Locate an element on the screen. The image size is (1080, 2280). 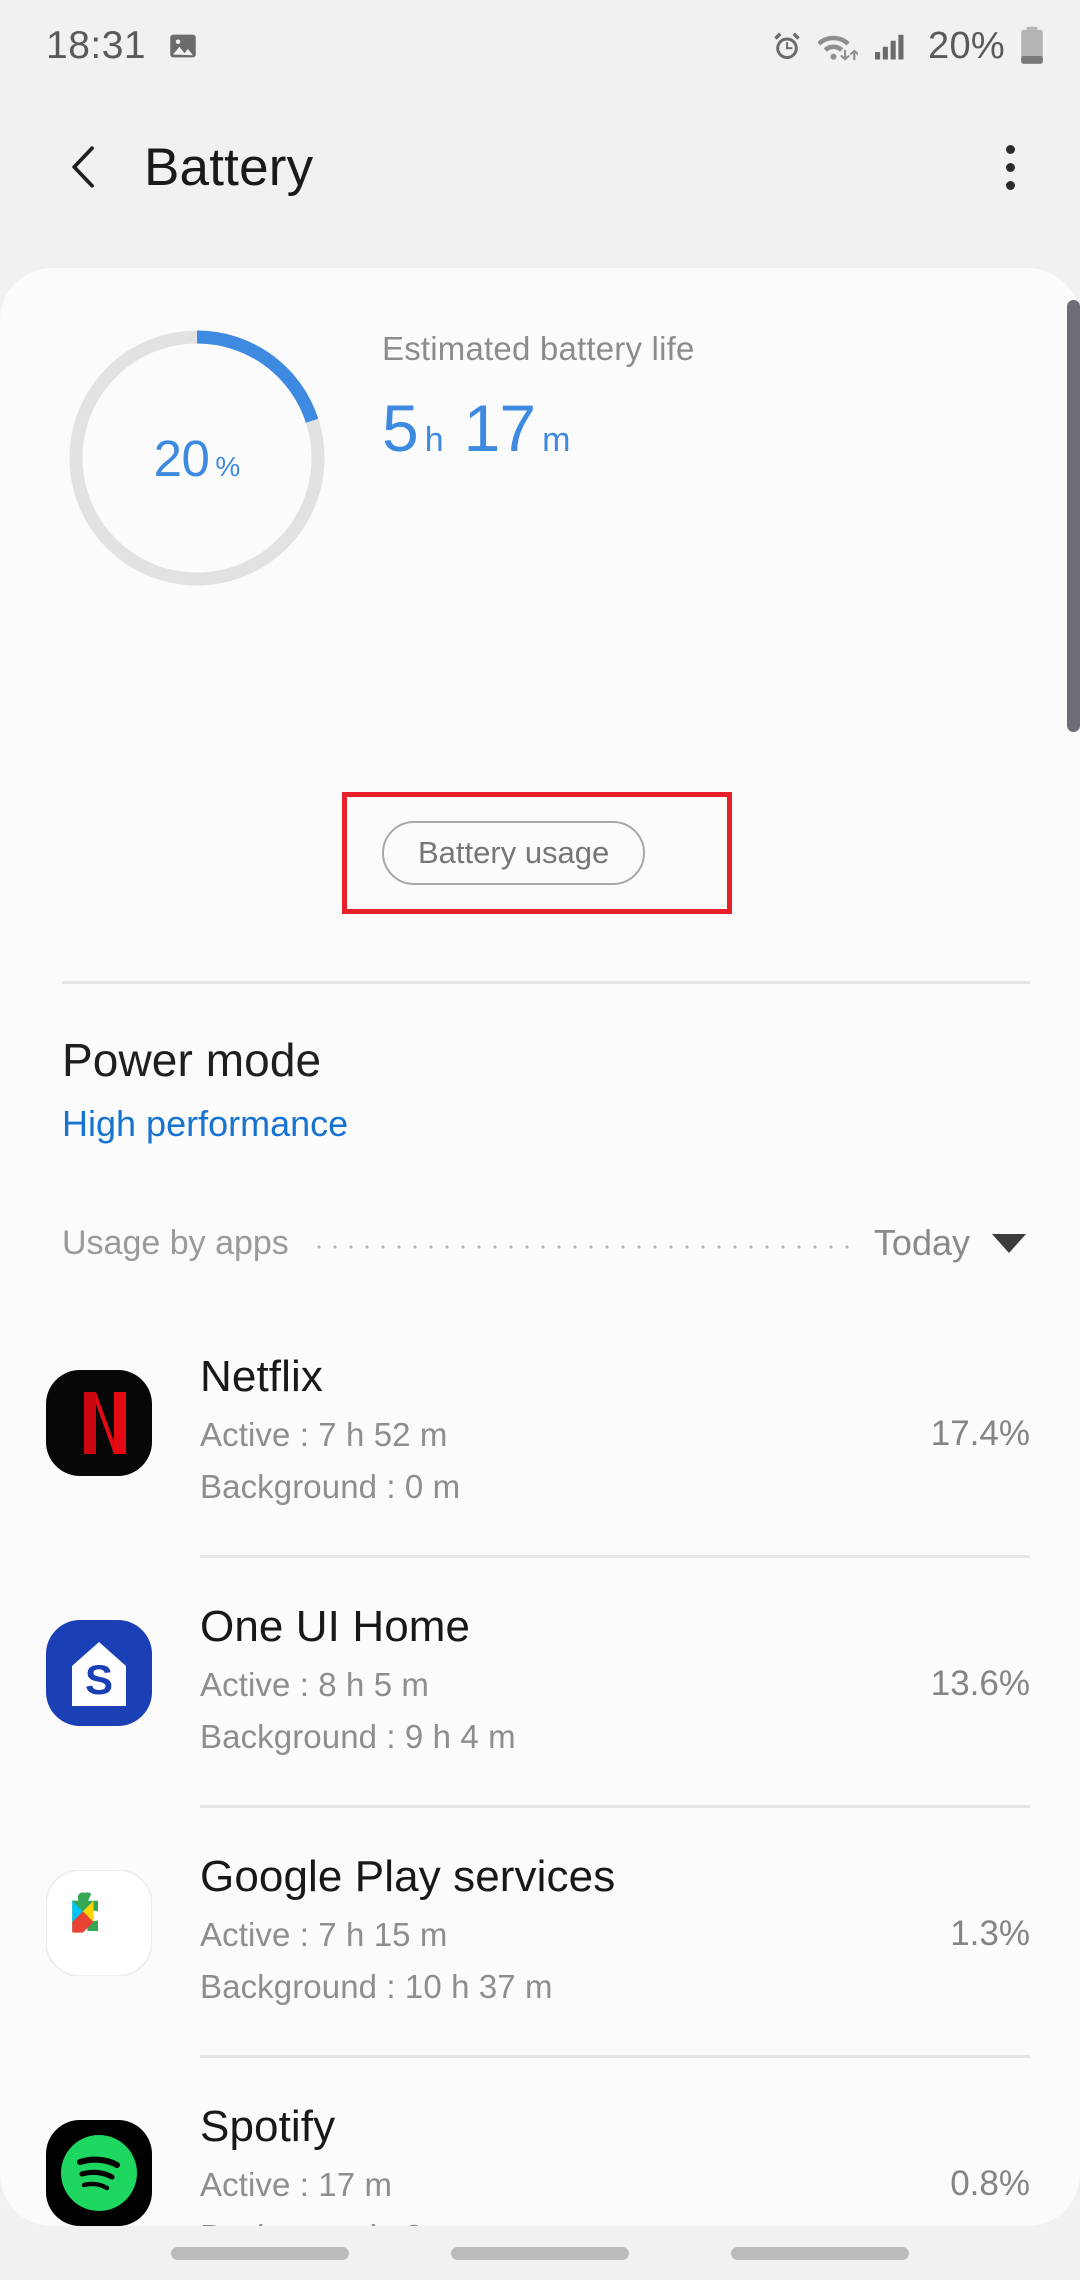
battery-percent-value: 20 is located at coordinates (181, 458).